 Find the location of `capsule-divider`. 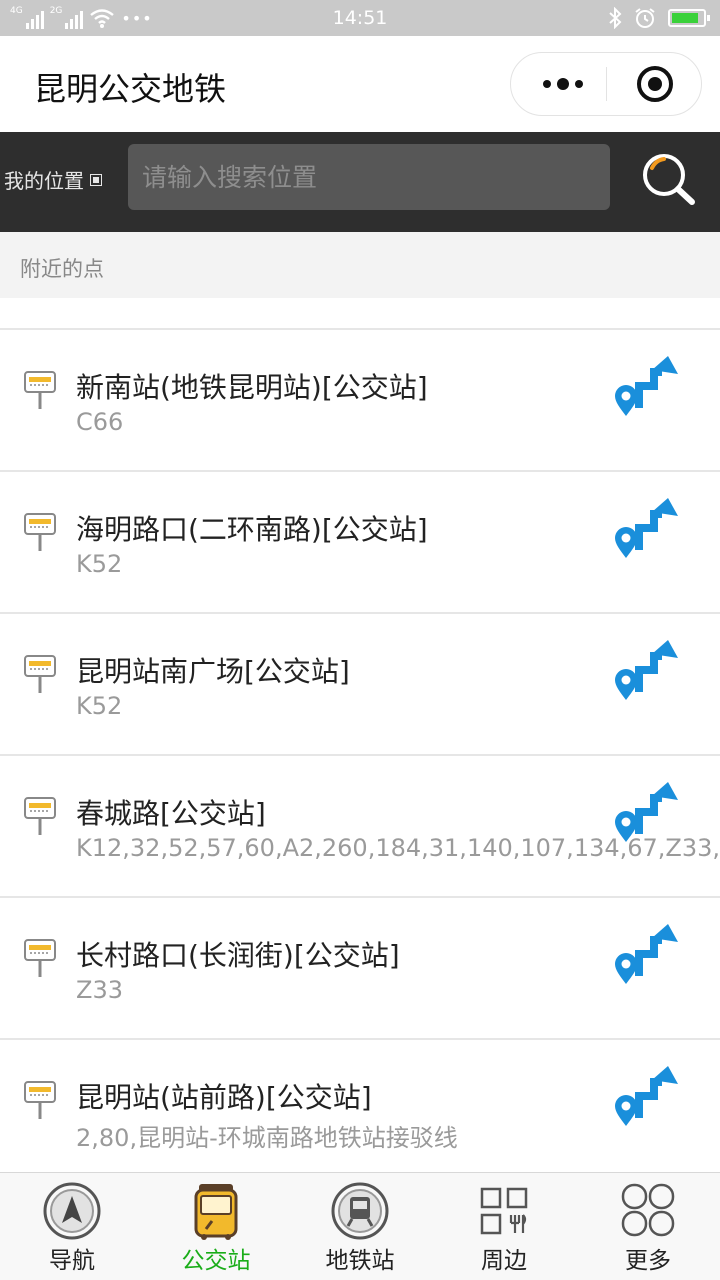

capsule-divider is located at coordinates (606, 84).